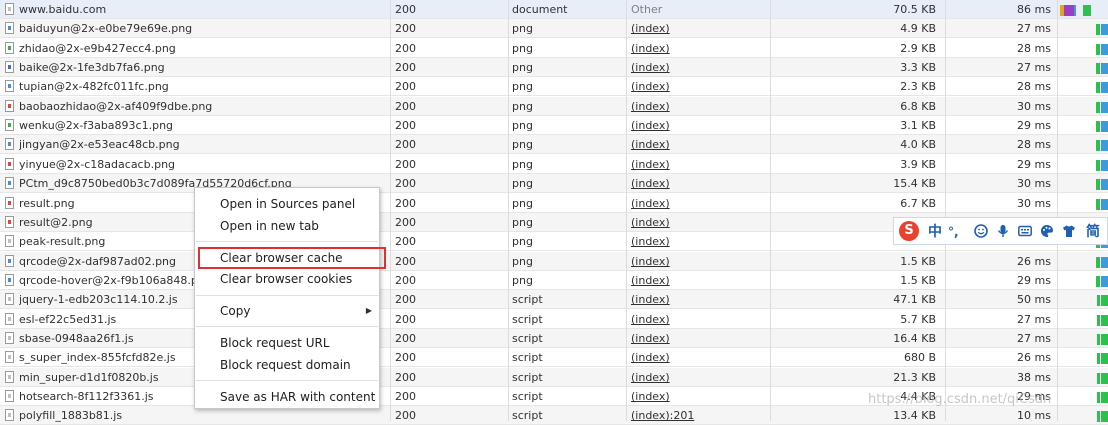 Image resolution: width=1108 pixels, height=425 pixels. What do you see at coordinates (287, 365) in the screenshot?
I see `block-request-domain-menu-item: Block request domain` at bounding box center [287, 365].